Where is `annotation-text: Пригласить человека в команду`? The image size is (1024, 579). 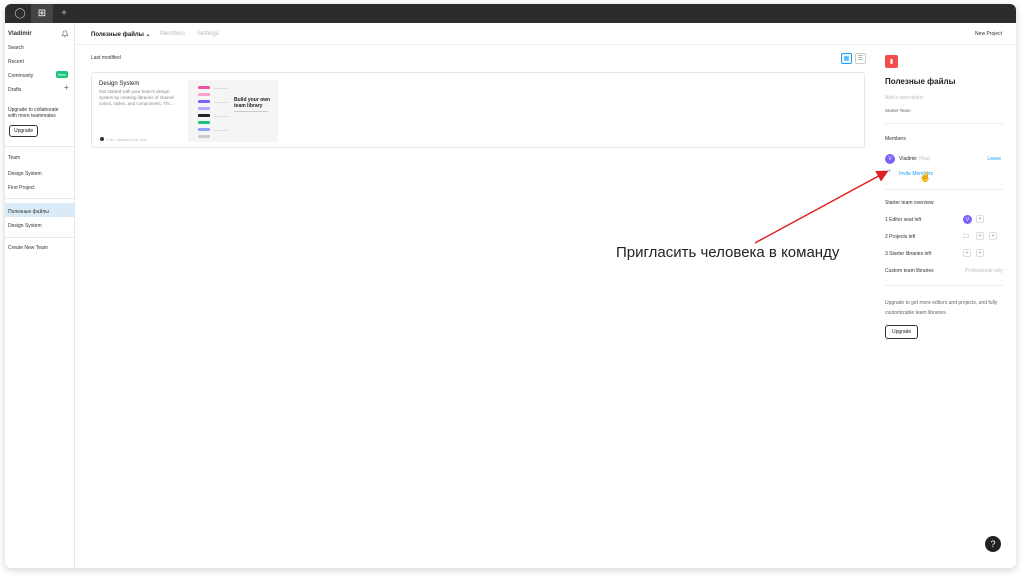
annotation-text: Пригласить человека в команду is located at coordinates (728, 252).